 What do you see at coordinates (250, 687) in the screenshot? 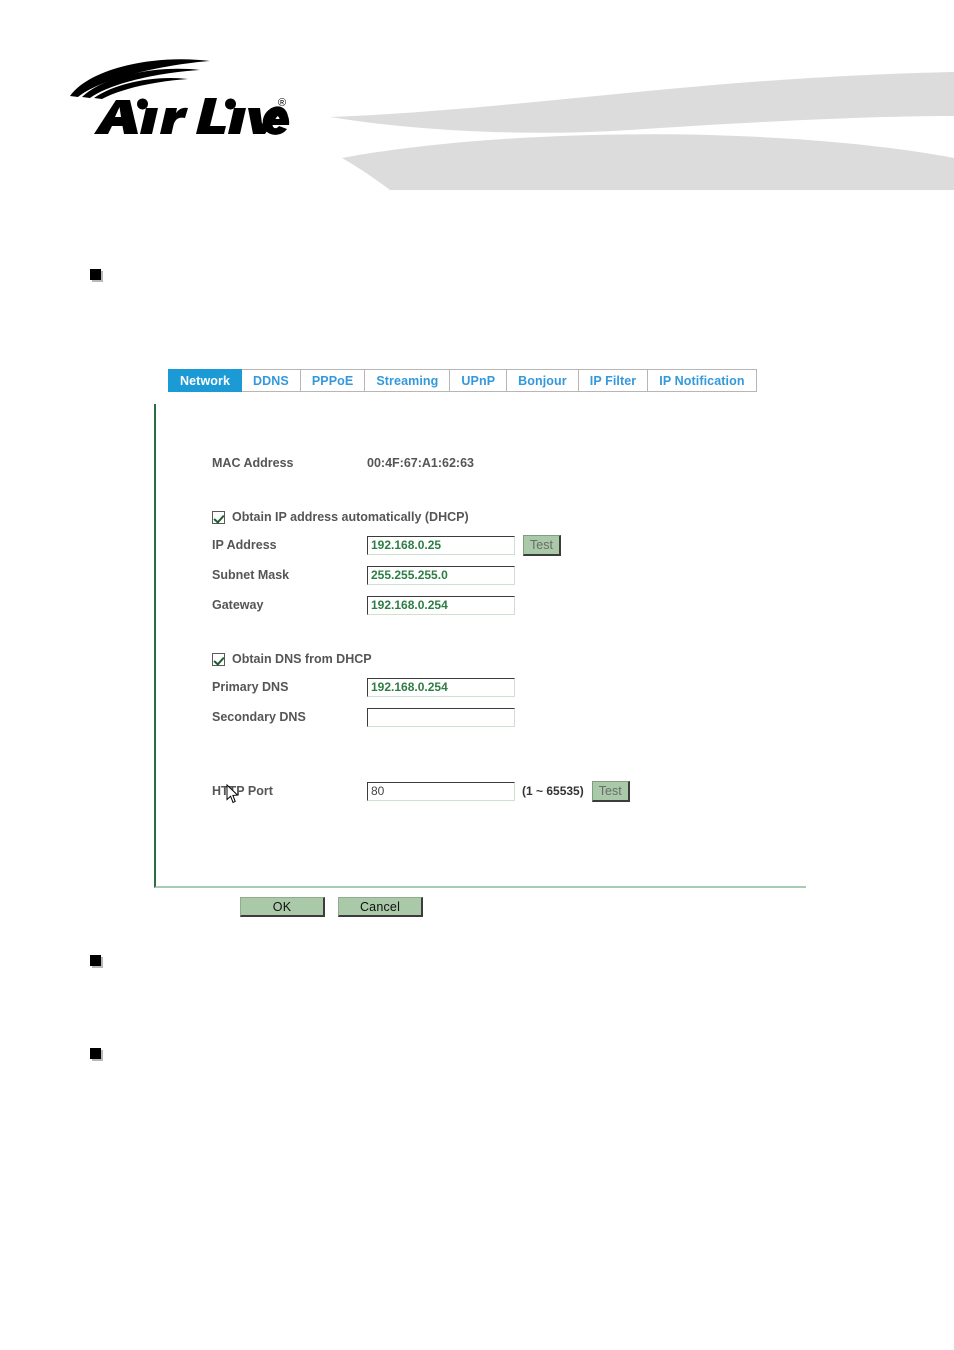
I see `primary-dns-label: Primary DNS` at bounding box center [250, 687].